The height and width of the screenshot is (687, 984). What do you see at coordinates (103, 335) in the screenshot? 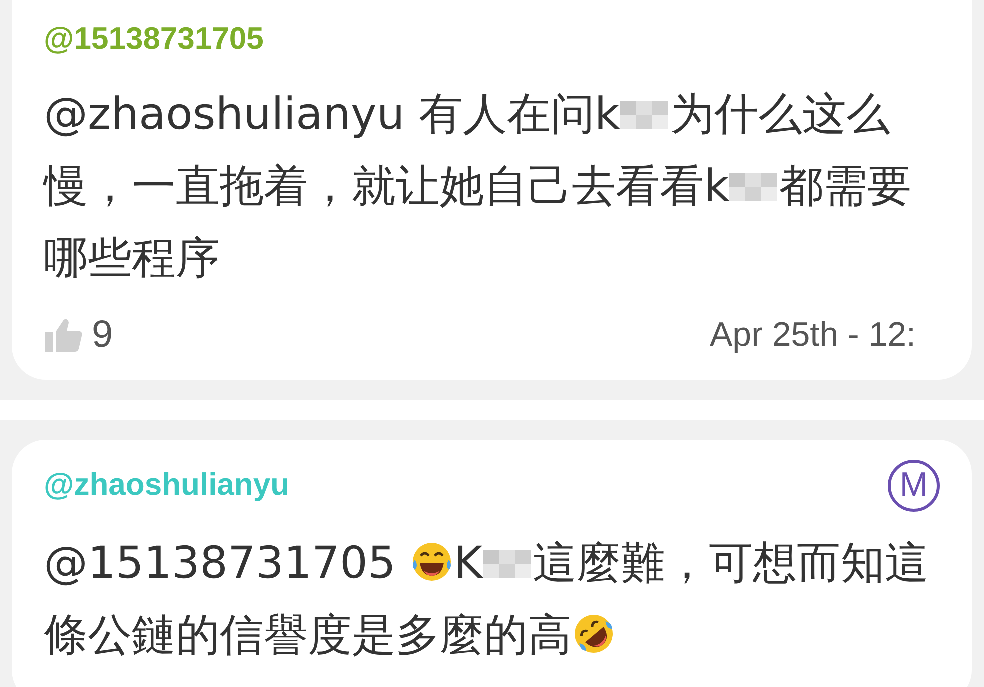
I see `like-count: 9` at bounding box center [103, 335].